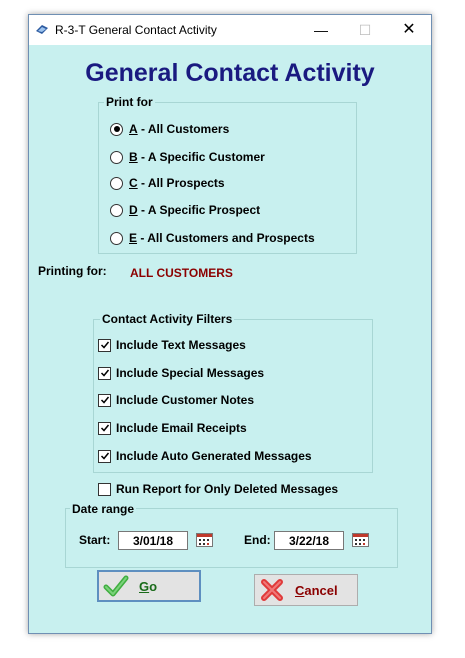  What do you see at coordinates (230, 30) in the screenshot?
I see `title-bar: R-3-T General Contact Activity — ☐ ✕` at bounding box center [230, 30].